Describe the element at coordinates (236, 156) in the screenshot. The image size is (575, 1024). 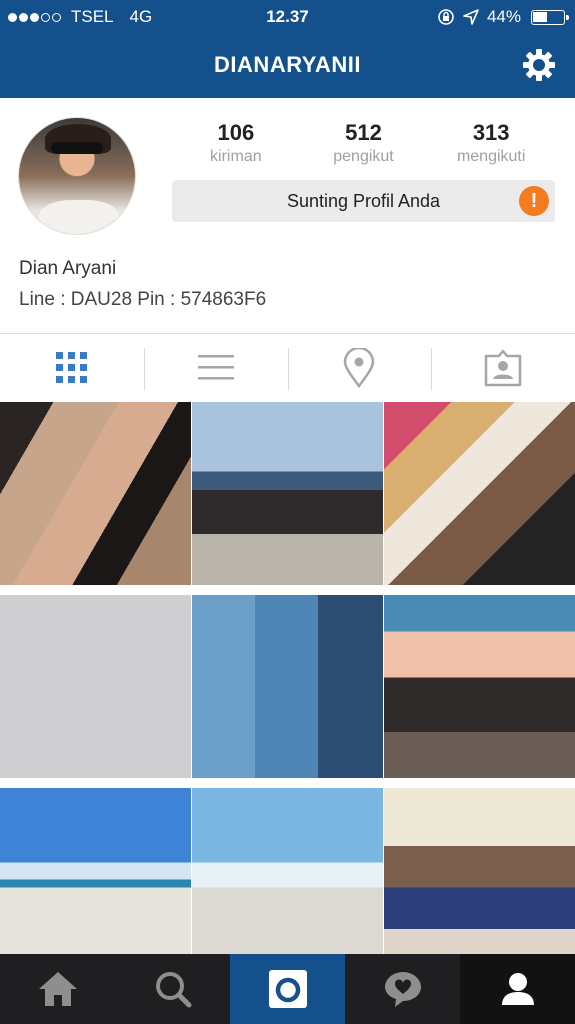
I see `stat-posts-label: kiriman` at that location.